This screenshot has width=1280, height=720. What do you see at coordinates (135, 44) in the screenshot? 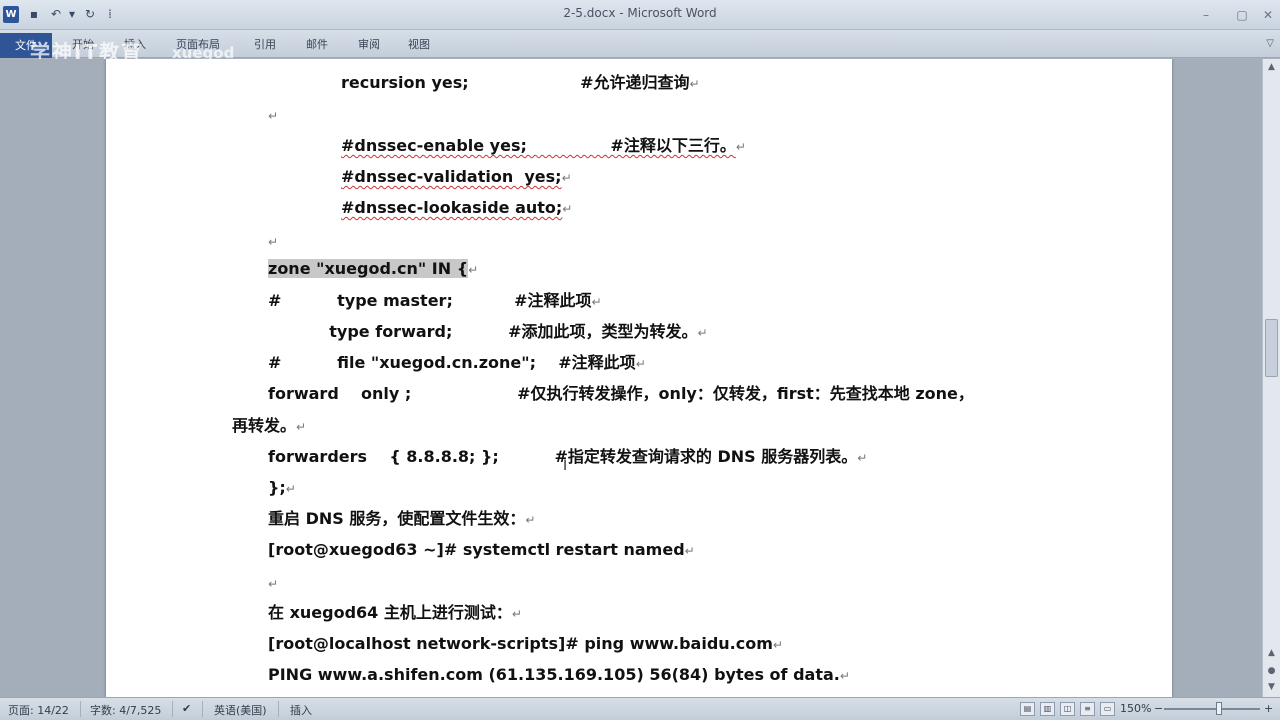
I see `tab-insert: 插入` at bounding box center [135, 44].